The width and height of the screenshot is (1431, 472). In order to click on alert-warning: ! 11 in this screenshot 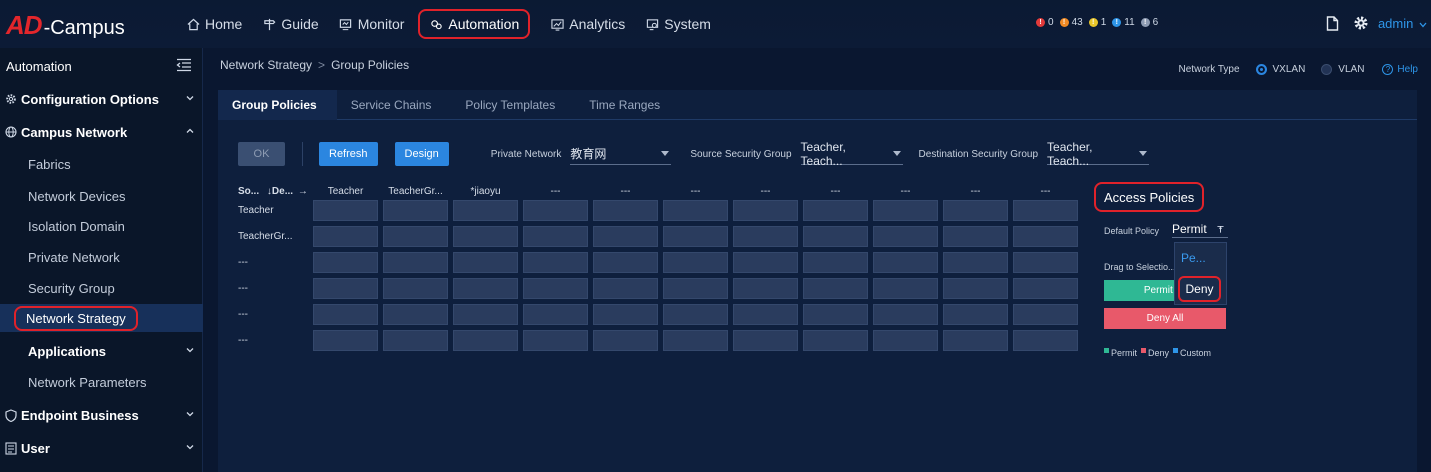, I will do `click(1123, 22)`.